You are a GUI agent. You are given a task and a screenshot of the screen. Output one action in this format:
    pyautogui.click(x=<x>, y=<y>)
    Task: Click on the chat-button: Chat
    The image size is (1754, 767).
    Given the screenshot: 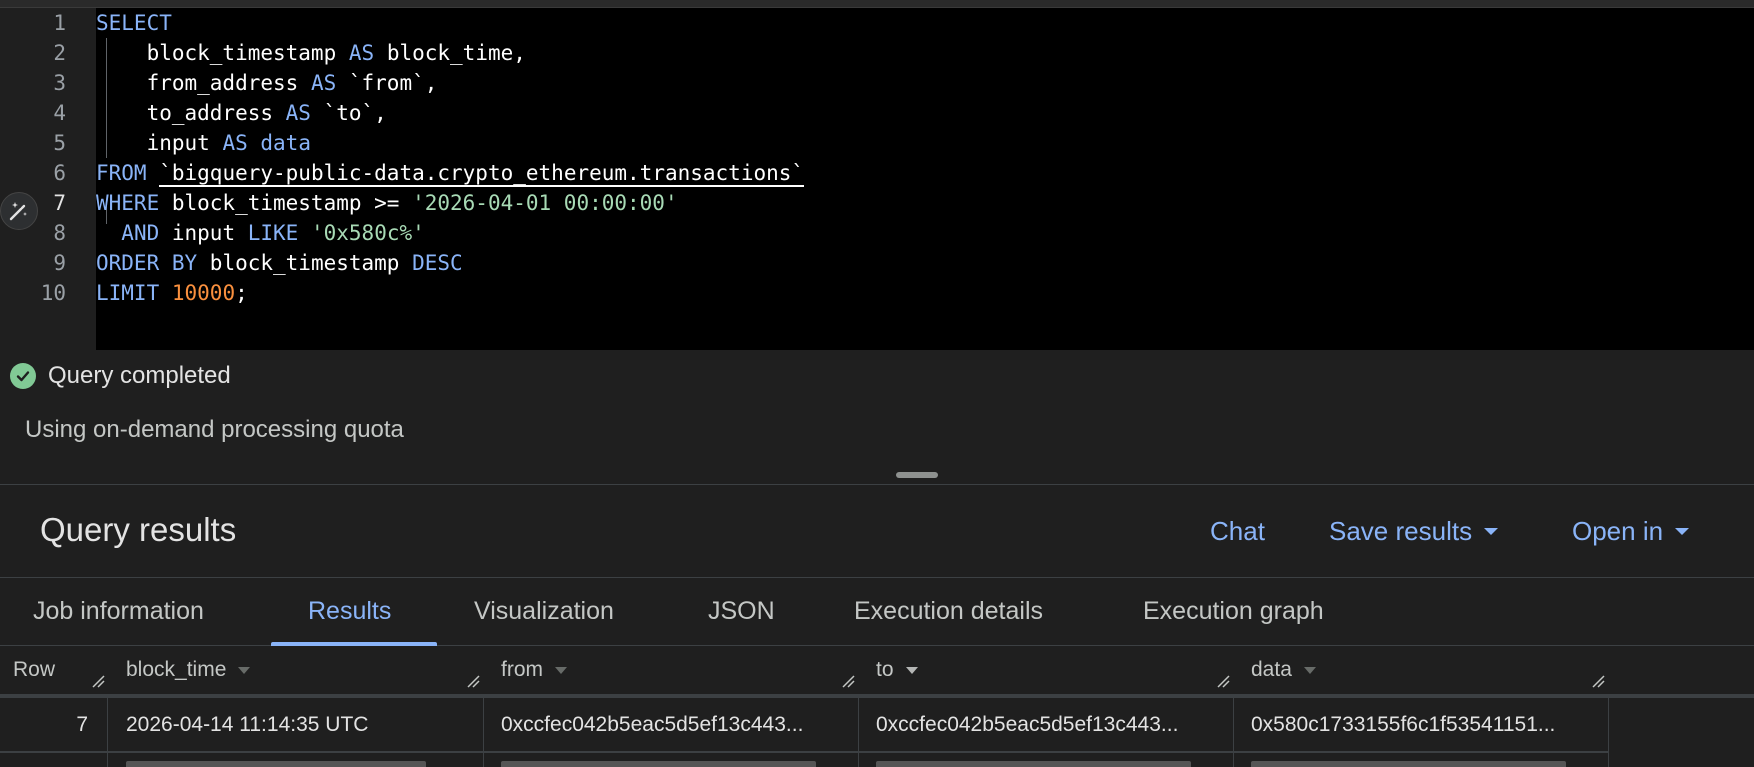 What is the action you would take?
    pyautogui.click(x=1237, y=531)
    